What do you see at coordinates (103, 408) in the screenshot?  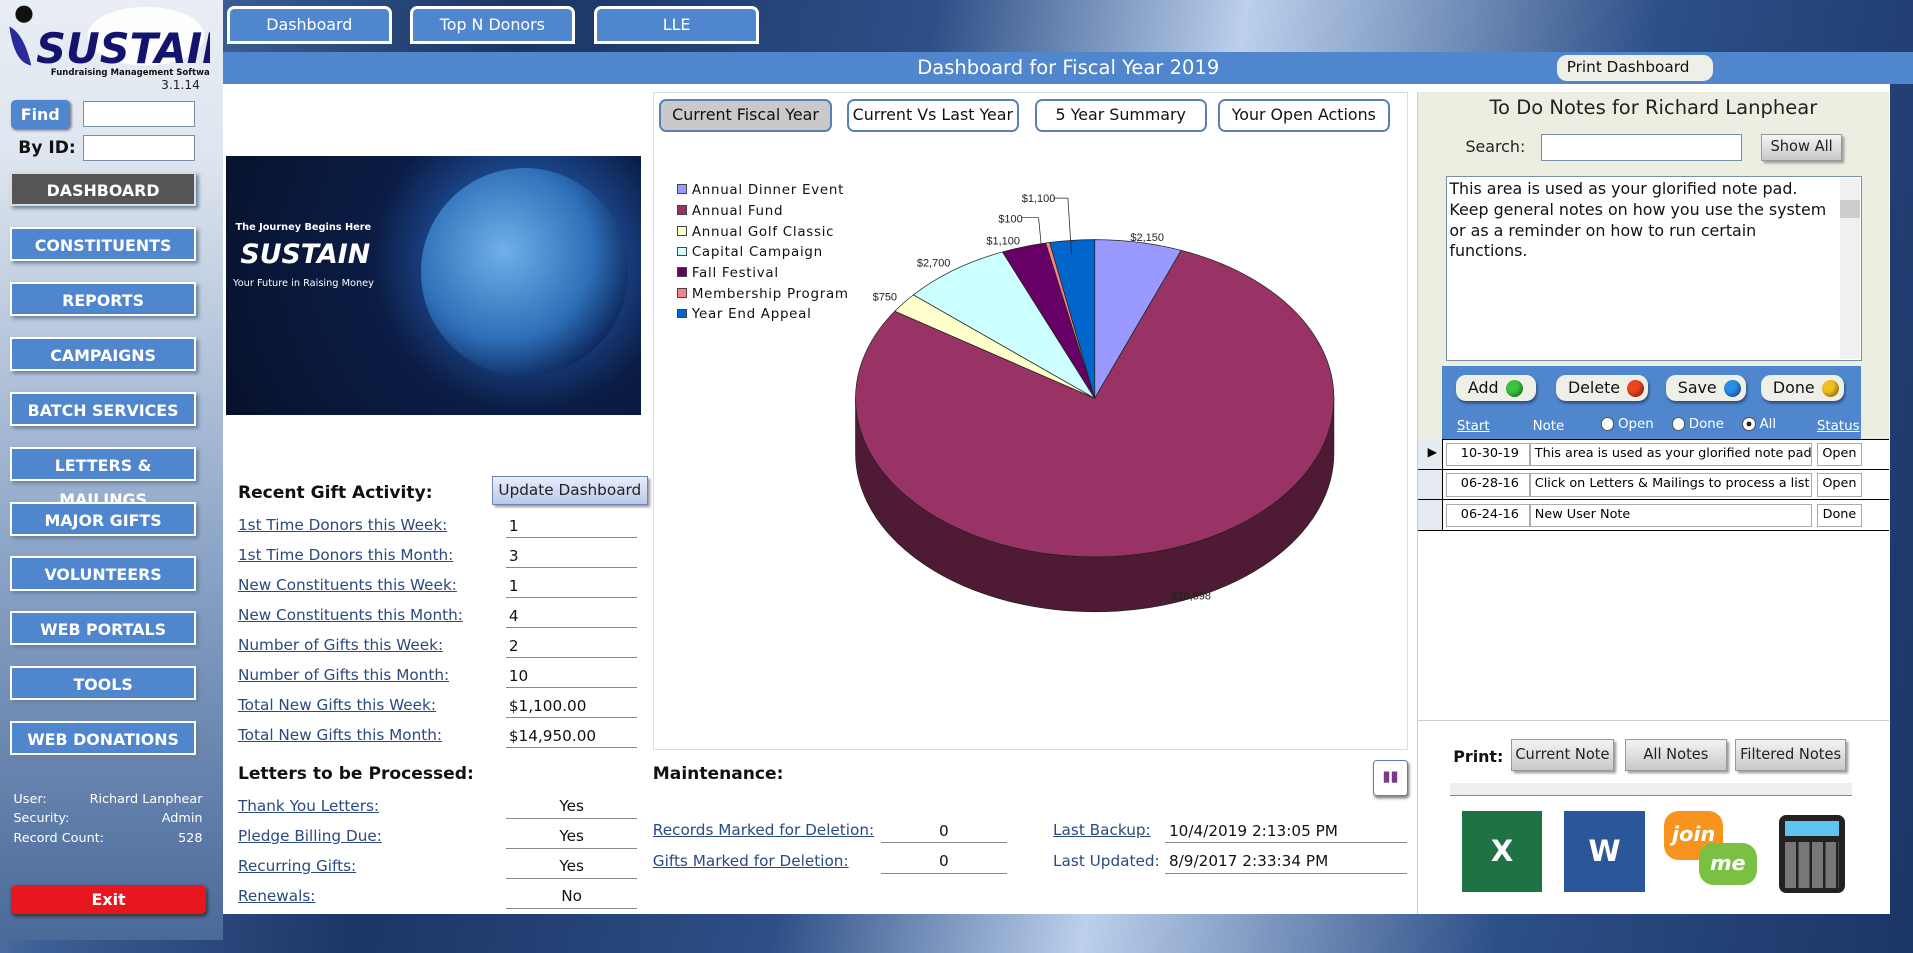 I see `sidebar-item-batch-services: BATCH SERVICES` at bounding box center [103, 408].